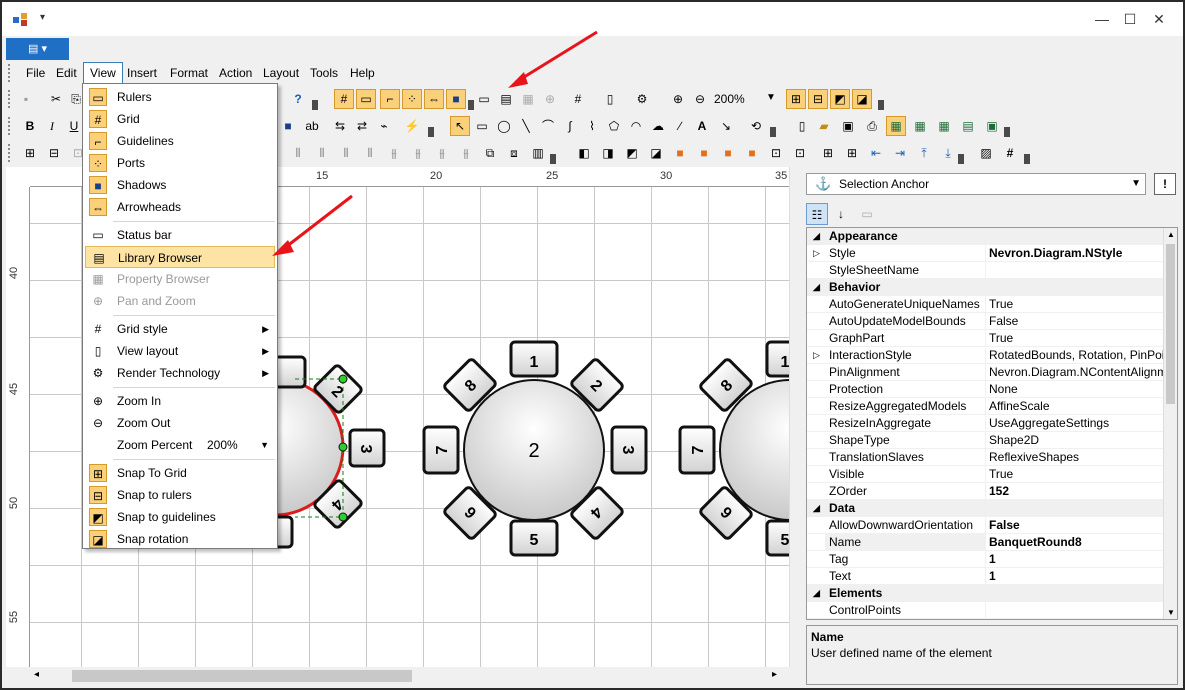  Describe the element at coordinates (944, 126) in the screenshot. I see `layout-view-3-icon: ▦` at that location.